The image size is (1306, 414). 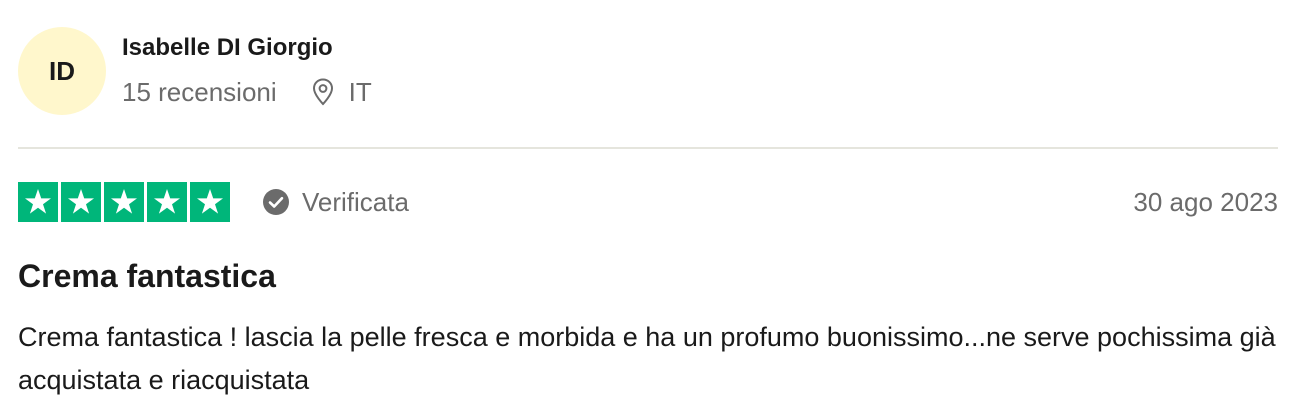 I want to click on avatar: ID, so click(x=62, y=71).